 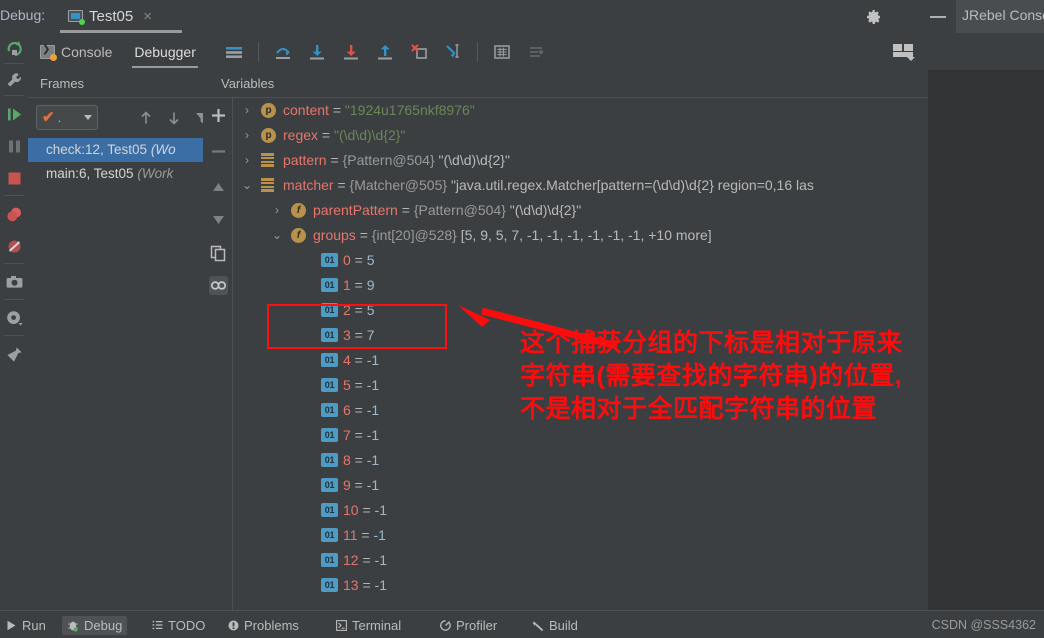 What do you see at coordinates (14, 318) in the screenshot?
I see `settings-gear-icon` at bounding box center [14, 318].